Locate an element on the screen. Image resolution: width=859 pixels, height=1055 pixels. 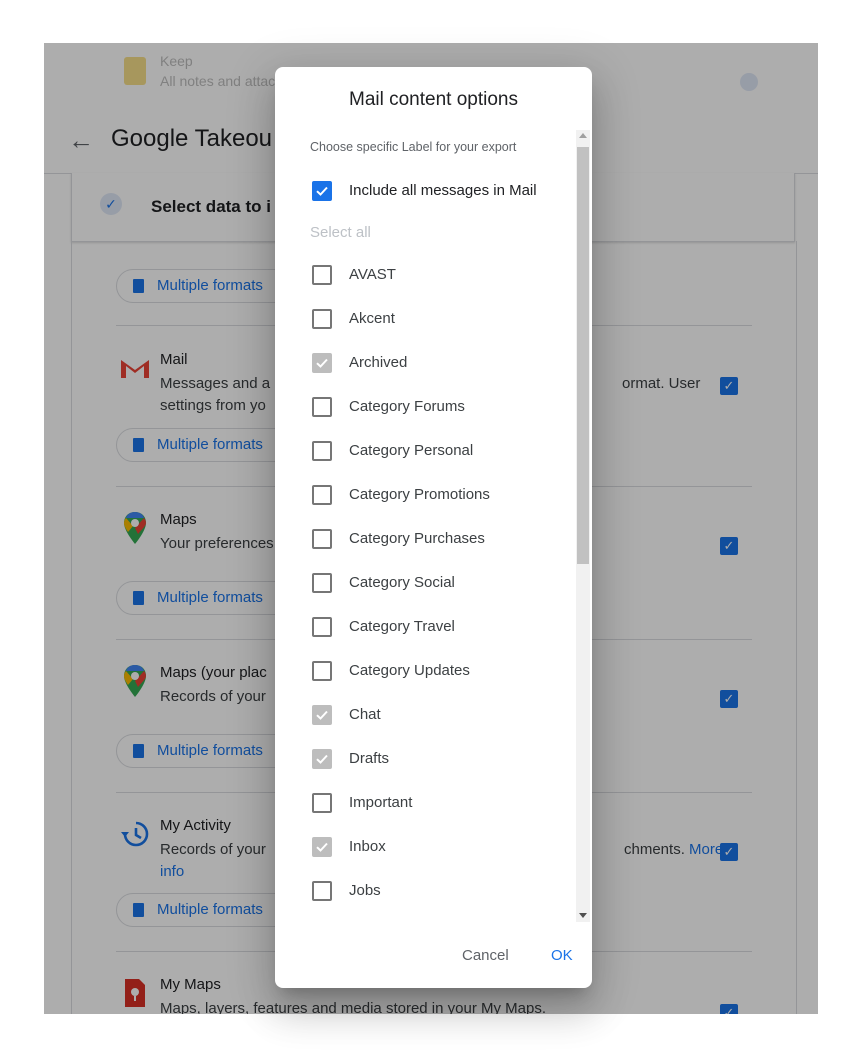
label-name: Category Promotions is located at coordinates (419, 494).